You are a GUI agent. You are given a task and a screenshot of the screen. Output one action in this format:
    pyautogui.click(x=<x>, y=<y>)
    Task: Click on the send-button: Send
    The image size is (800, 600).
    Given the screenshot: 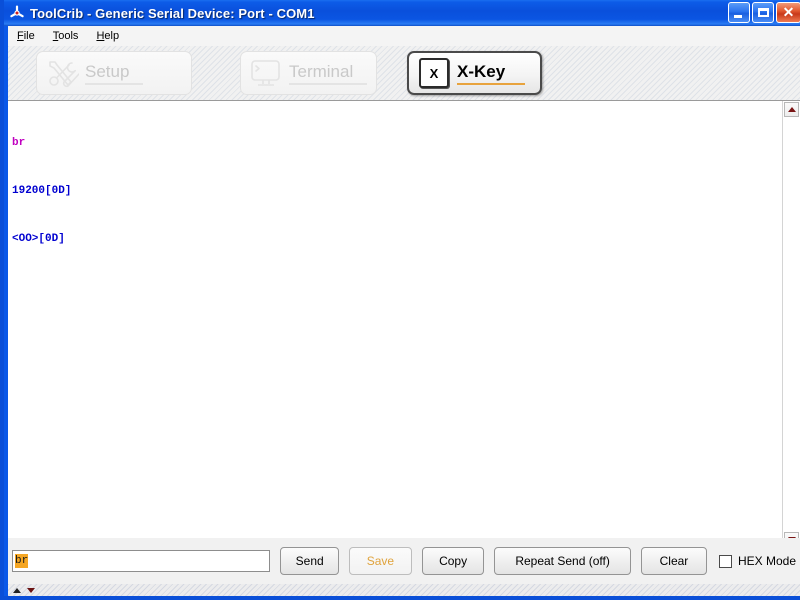 What is the action you would take?
    pyautogui.click(x=309, y=561)
    